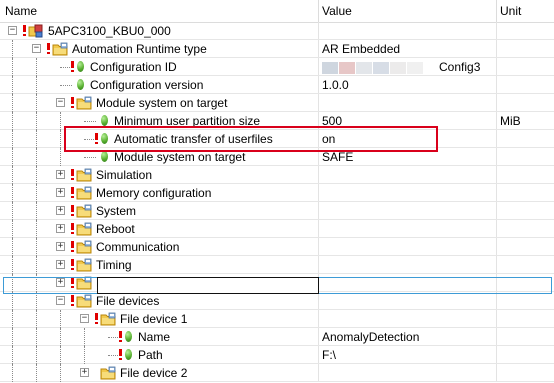 The width and height of the screenshot is (554, 383). Describe the element at coordinates (335, 85) in the screenshot. I see `row-value: 1.0.0` at that location.